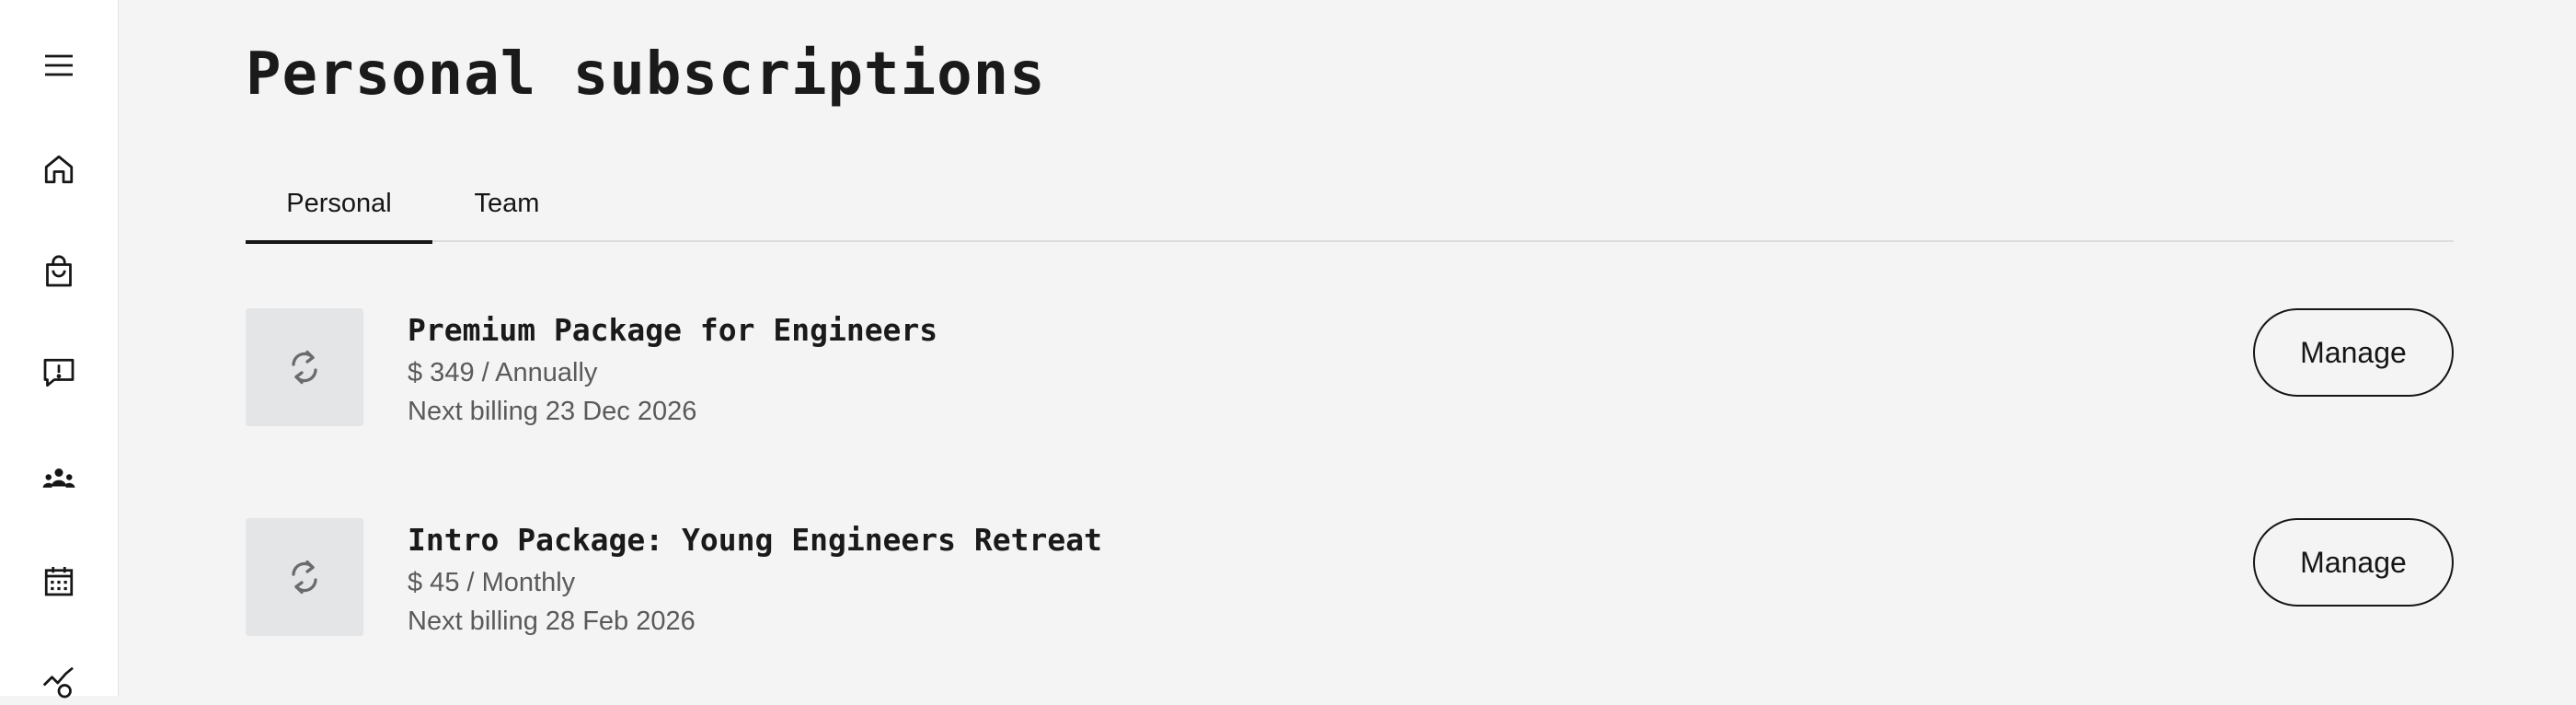 This screenshot has height=705, width=2576. What do you see at coordinates (552, 621) in the screenshot?
I see `subscription-next-billing: Next billing 28 Feb 2026` at bounding box center [552, 621].